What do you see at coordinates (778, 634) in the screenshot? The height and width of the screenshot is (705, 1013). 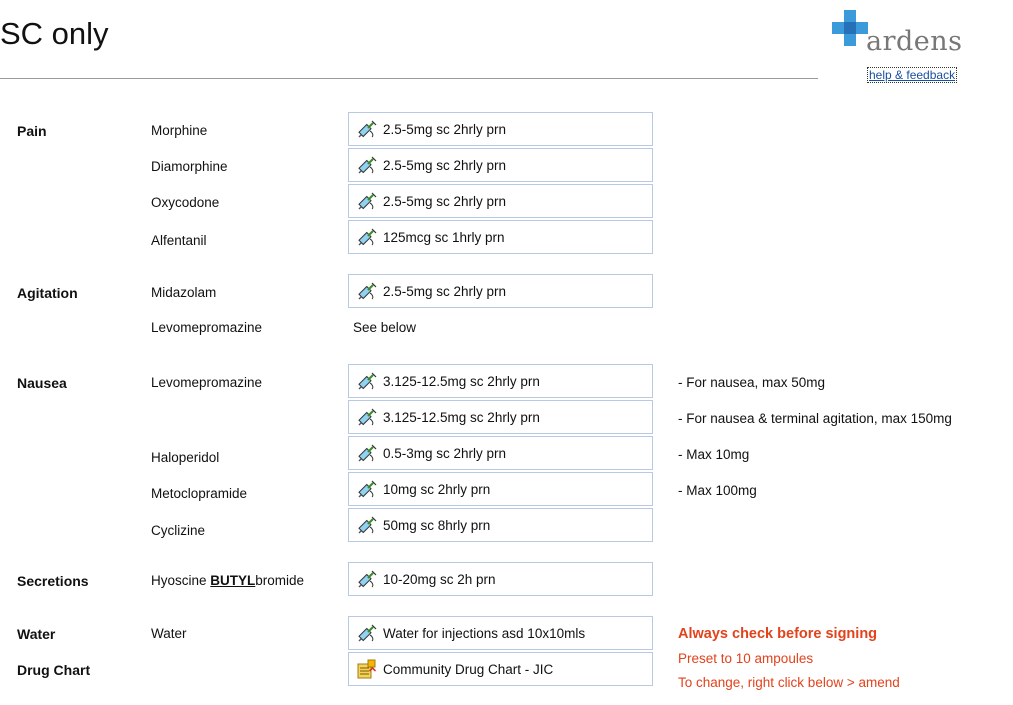 I see `warning-check: Always check before signing` at bounding box center [778, 634].